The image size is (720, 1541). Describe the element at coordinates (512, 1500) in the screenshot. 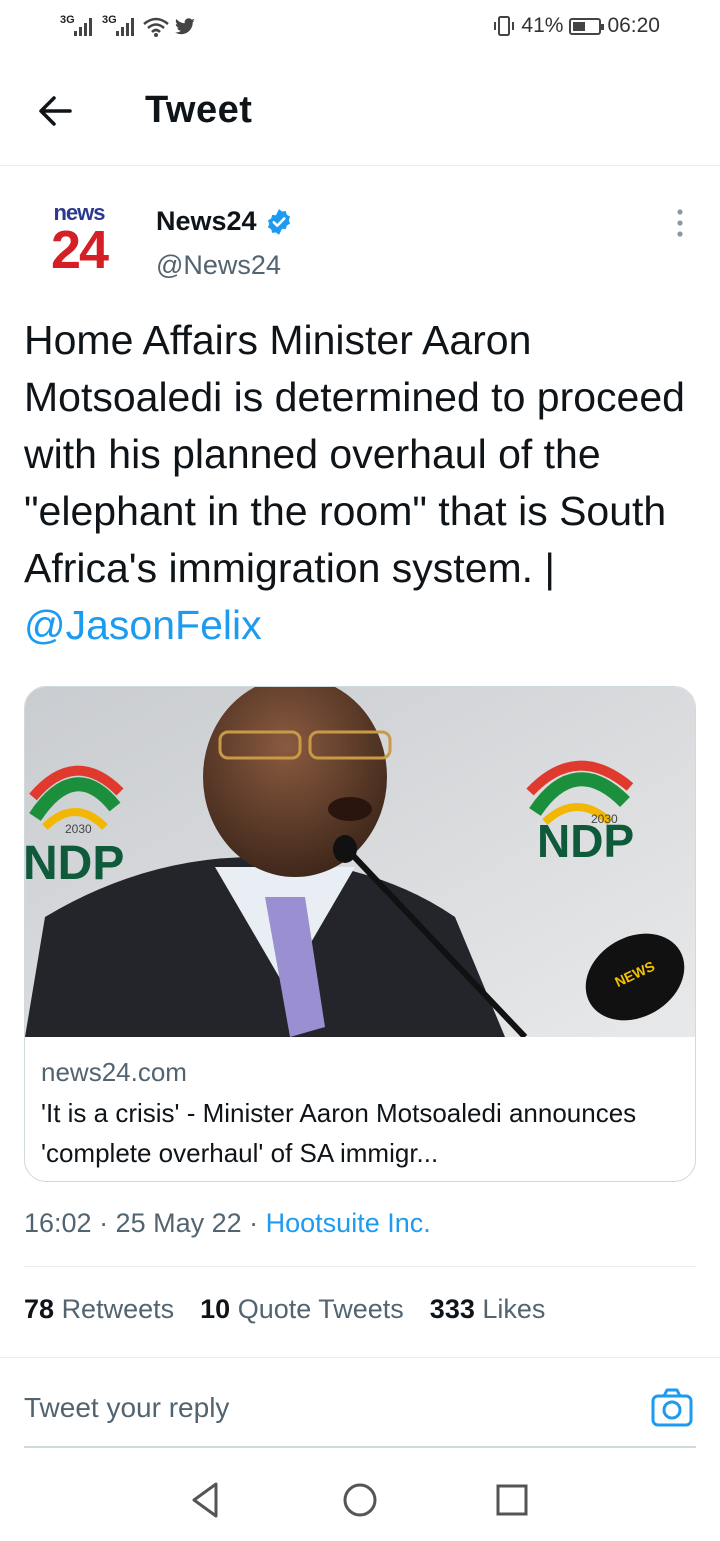

I see `nav-recents-icon` at that location.